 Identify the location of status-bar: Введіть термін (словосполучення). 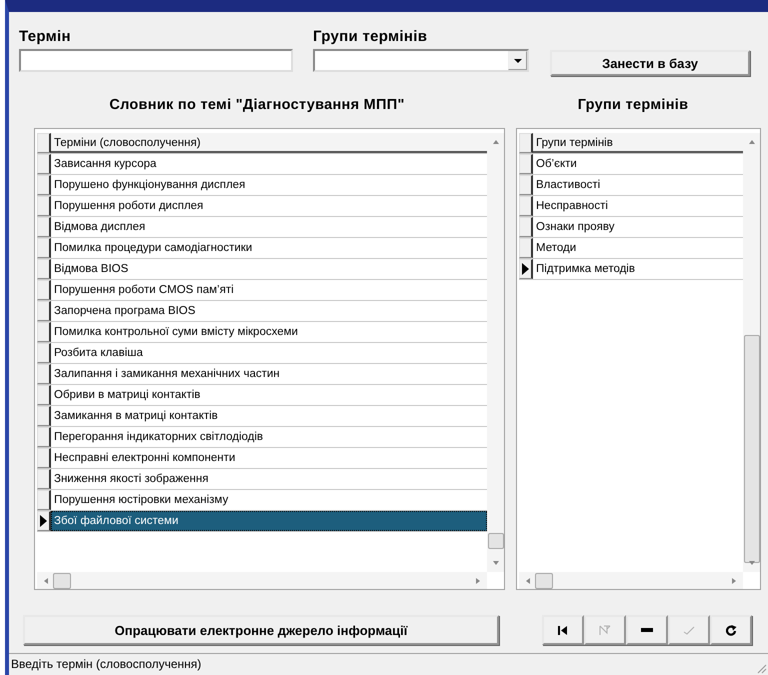
(388, 664).